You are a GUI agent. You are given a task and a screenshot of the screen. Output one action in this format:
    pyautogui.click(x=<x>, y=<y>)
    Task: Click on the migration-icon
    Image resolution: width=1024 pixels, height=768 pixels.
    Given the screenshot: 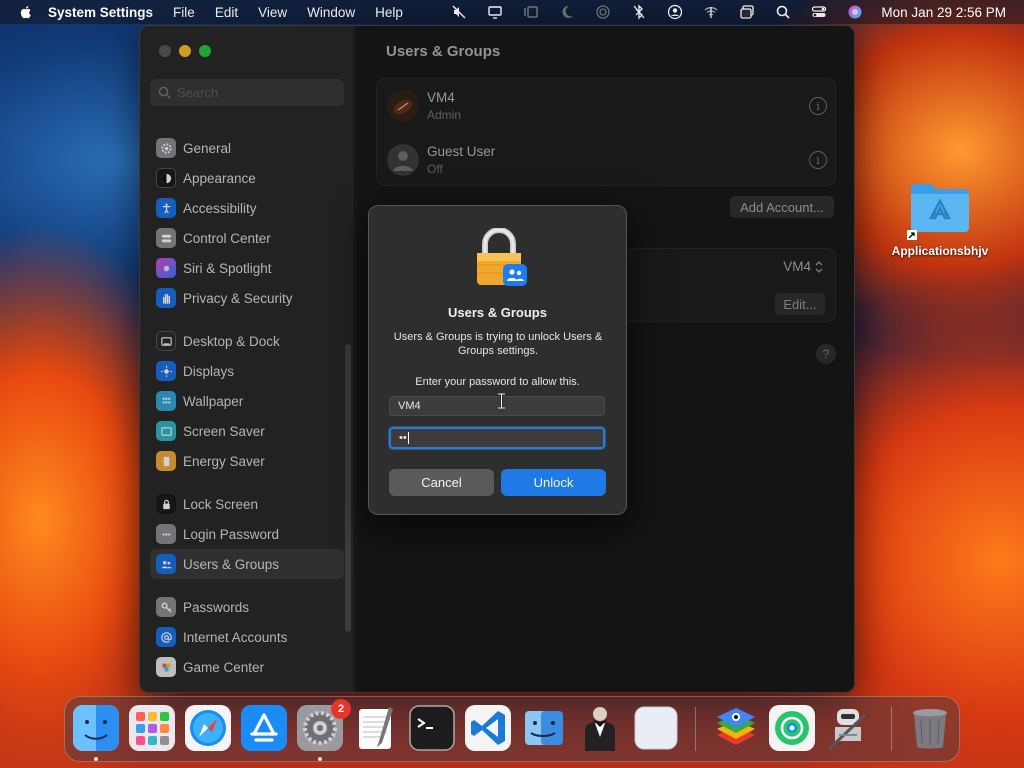 What is the action you would take?
    pyautogui.click(x=544, y=728)
    